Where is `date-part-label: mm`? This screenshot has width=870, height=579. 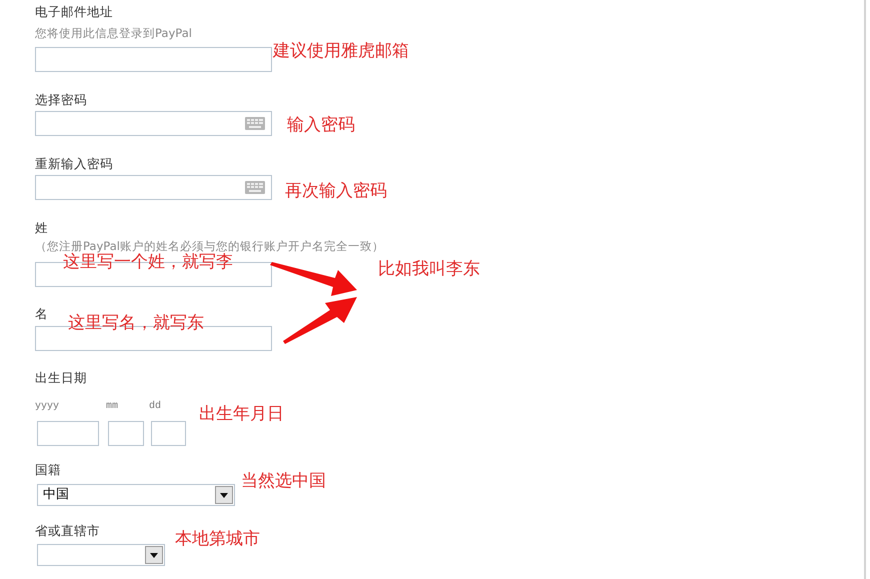 date-part-label: mm is located at coordinates (112, 407).